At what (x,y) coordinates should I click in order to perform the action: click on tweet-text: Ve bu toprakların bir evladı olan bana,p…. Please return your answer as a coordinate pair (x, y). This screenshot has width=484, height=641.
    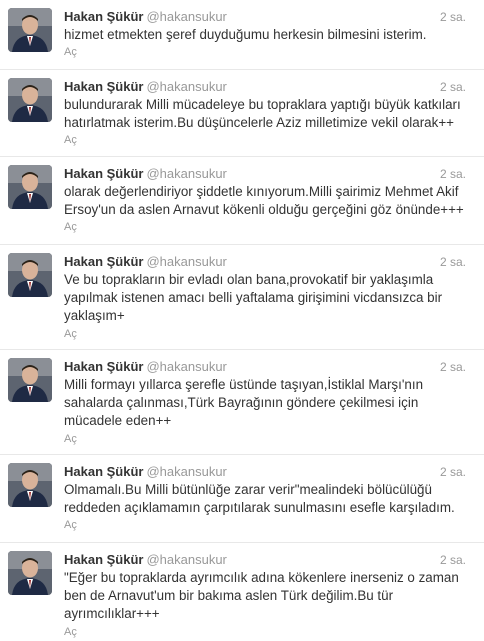
    Looking at the image, I should click on (253, 297).